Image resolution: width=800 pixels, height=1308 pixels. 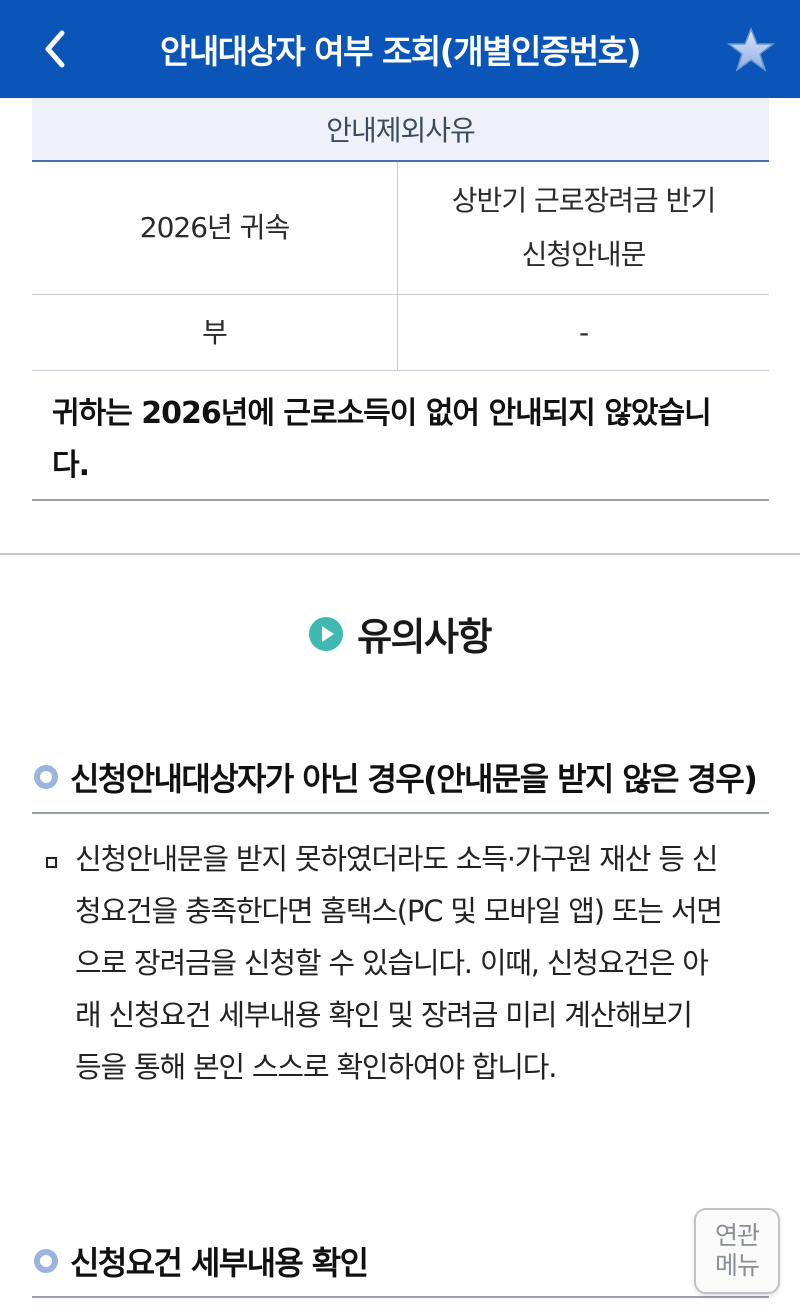 What do you see at coordinates (392, 963) in the screenshot?
I see `paragraph-line: 으로 장려금을 신청할 수 있습니다. 이때, 신청요건은 아` at bounding box center [392, 963].